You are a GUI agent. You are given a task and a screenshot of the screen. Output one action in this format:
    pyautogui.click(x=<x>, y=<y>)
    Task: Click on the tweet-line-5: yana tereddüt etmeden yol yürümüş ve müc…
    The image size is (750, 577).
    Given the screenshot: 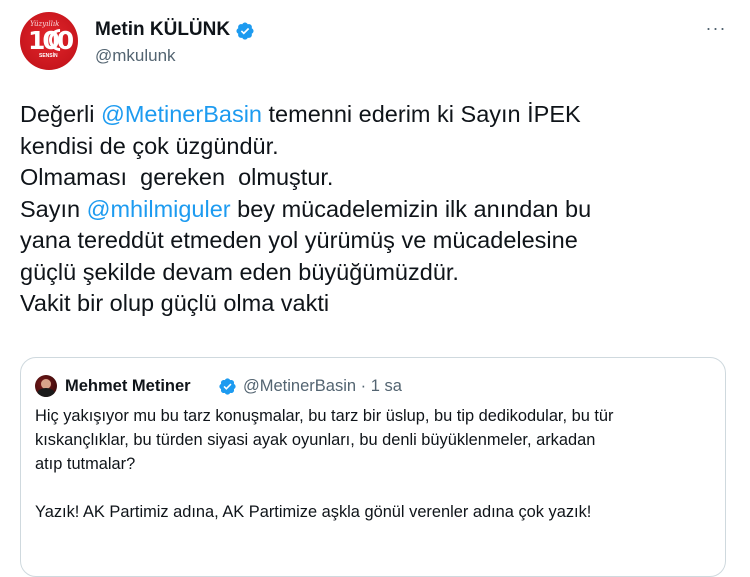 What is the action you would take?
    pyautogui.click(x=299, y=240)
    